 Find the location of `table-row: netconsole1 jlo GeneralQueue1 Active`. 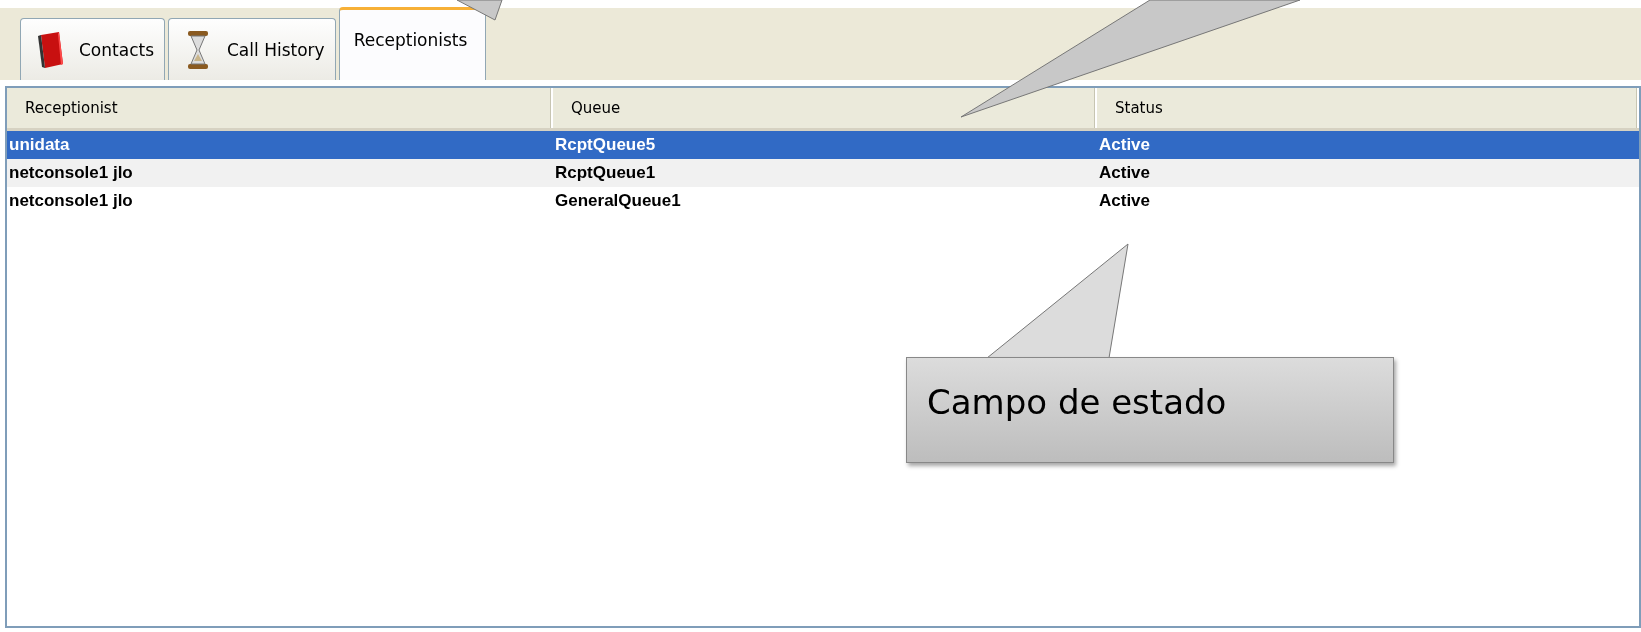

table-row: netconsole1 jlo GeneralQueue1 Active is located at coordinates (823, 201).